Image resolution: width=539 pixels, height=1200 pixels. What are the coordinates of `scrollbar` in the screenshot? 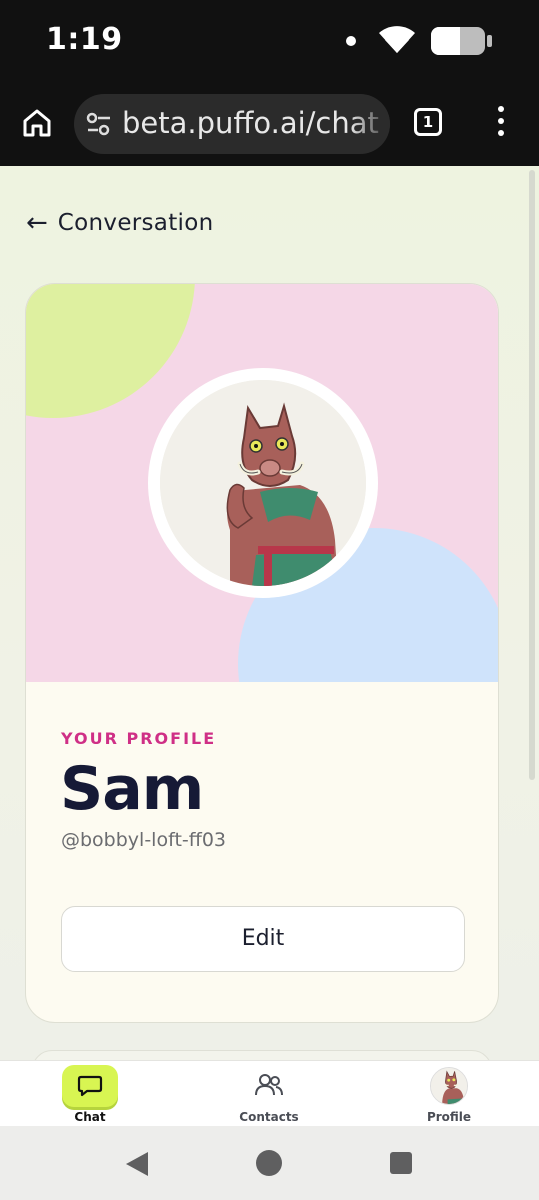 It's located at (532, 475).